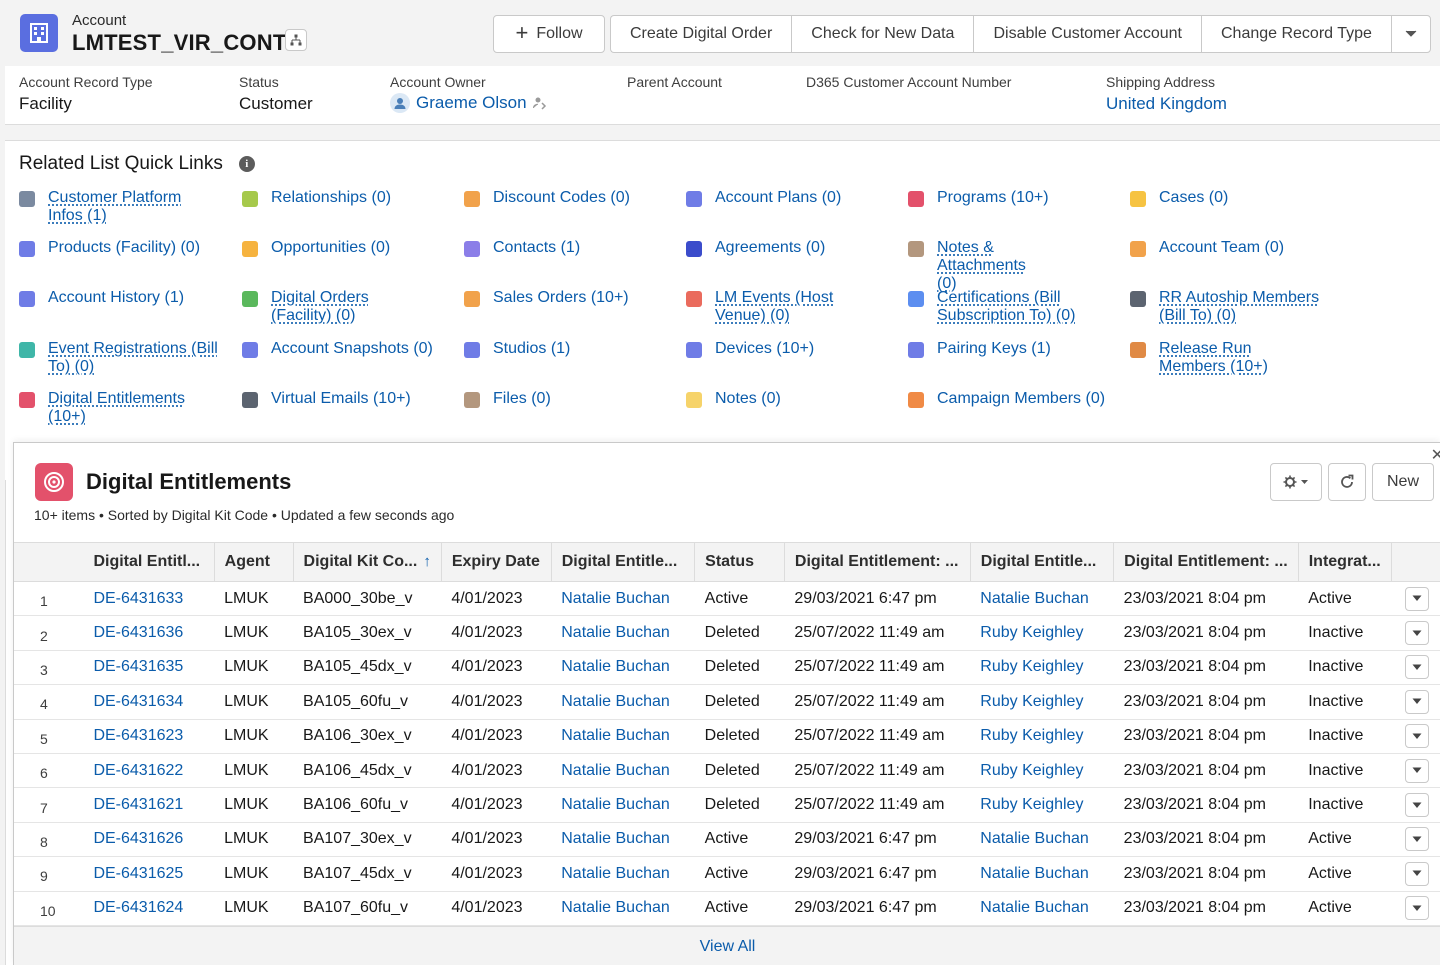 This screenshot has height=965, width=1440. I want to click on entitlement-id-link: DE-6431625, so click(149, 874).